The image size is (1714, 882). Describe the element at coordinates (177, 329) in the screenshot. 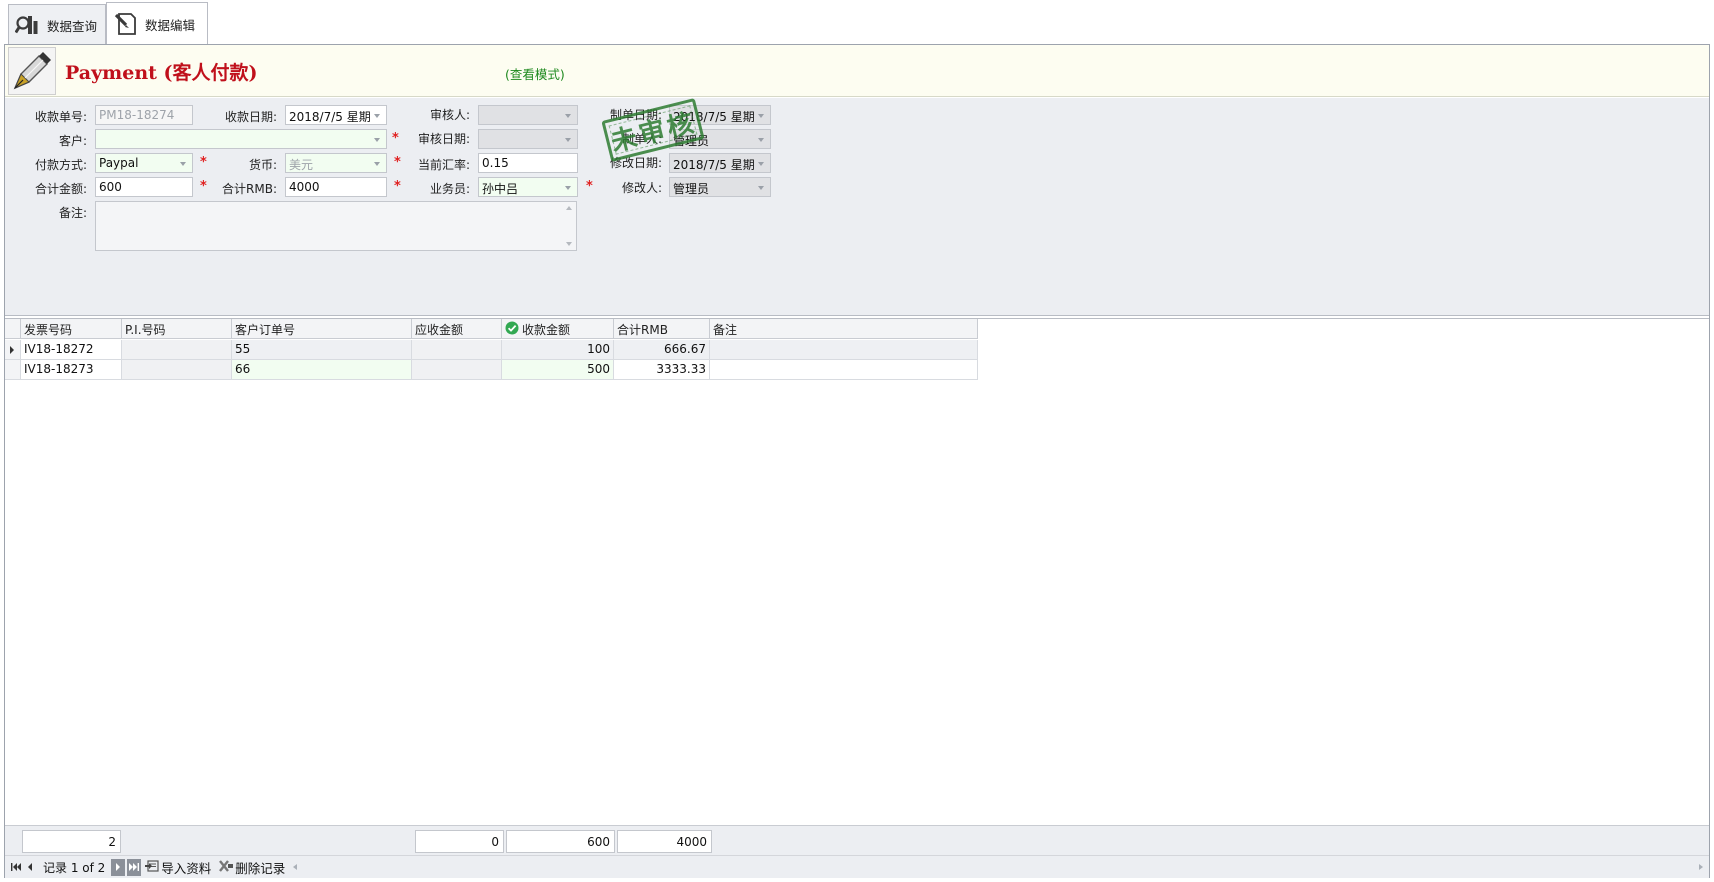

I see `column-header-pi-no: P.I.号码` at that location.